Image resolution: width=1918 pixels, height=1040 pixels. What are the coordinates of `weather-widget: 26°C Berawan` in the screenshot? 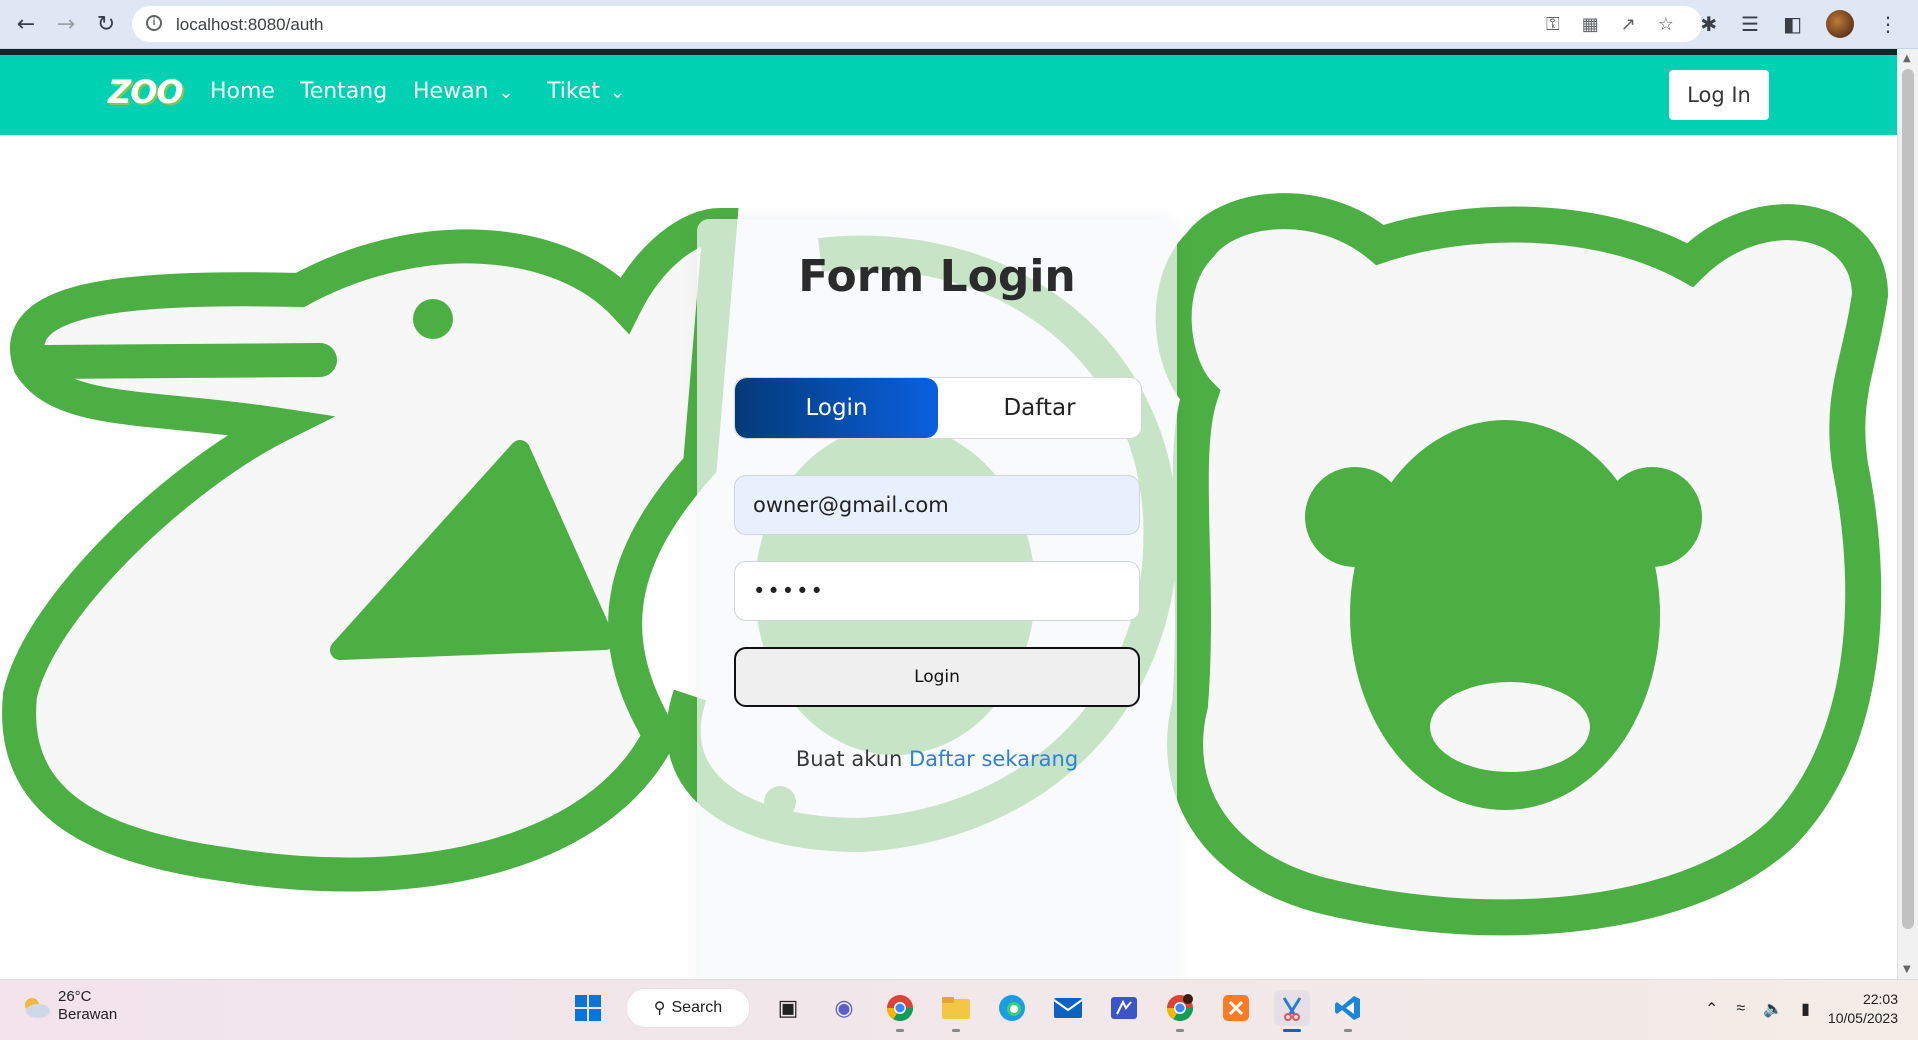 It's located at (68, 1006).